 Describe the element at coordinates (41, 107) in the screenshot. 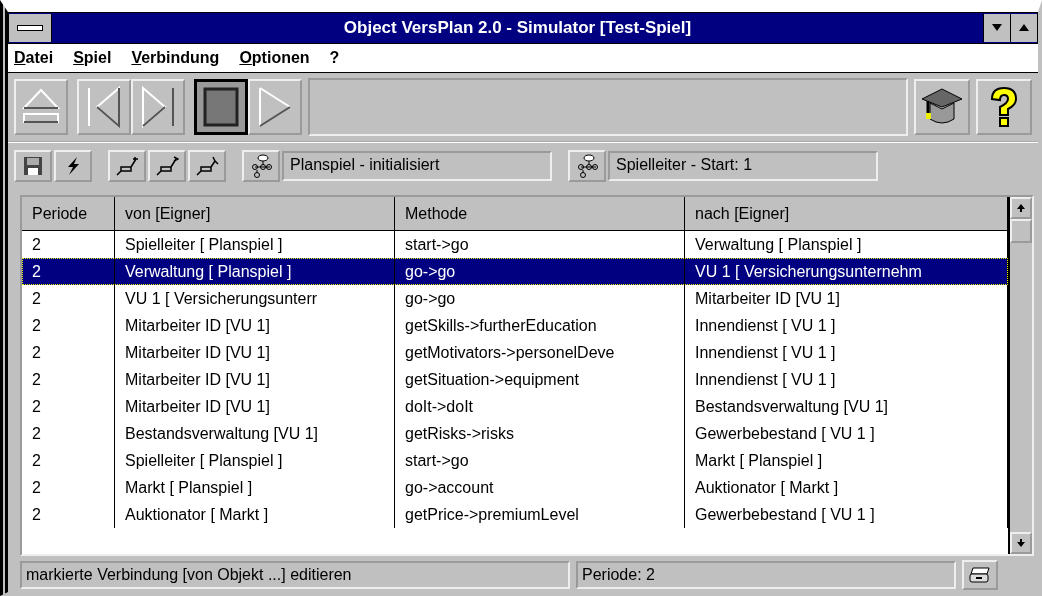

I see `eject-button` at that location.